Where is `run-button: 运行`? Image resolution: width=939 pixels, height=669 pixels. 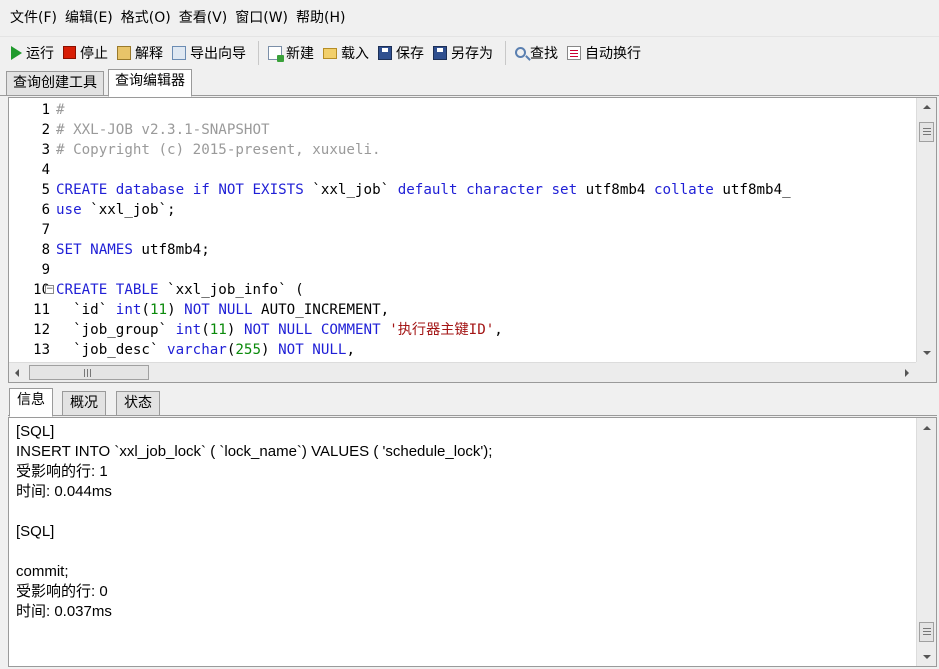
run-button: 运行 is located at coordinates (34, 53).